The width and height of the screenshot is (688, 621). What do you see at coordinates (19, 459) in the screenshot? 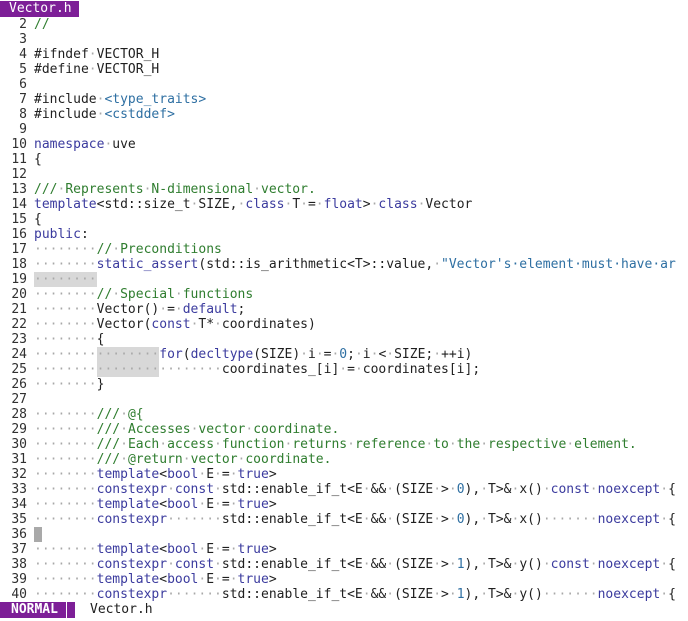
I see `line-number: 31` at bounding box center [19, 459].